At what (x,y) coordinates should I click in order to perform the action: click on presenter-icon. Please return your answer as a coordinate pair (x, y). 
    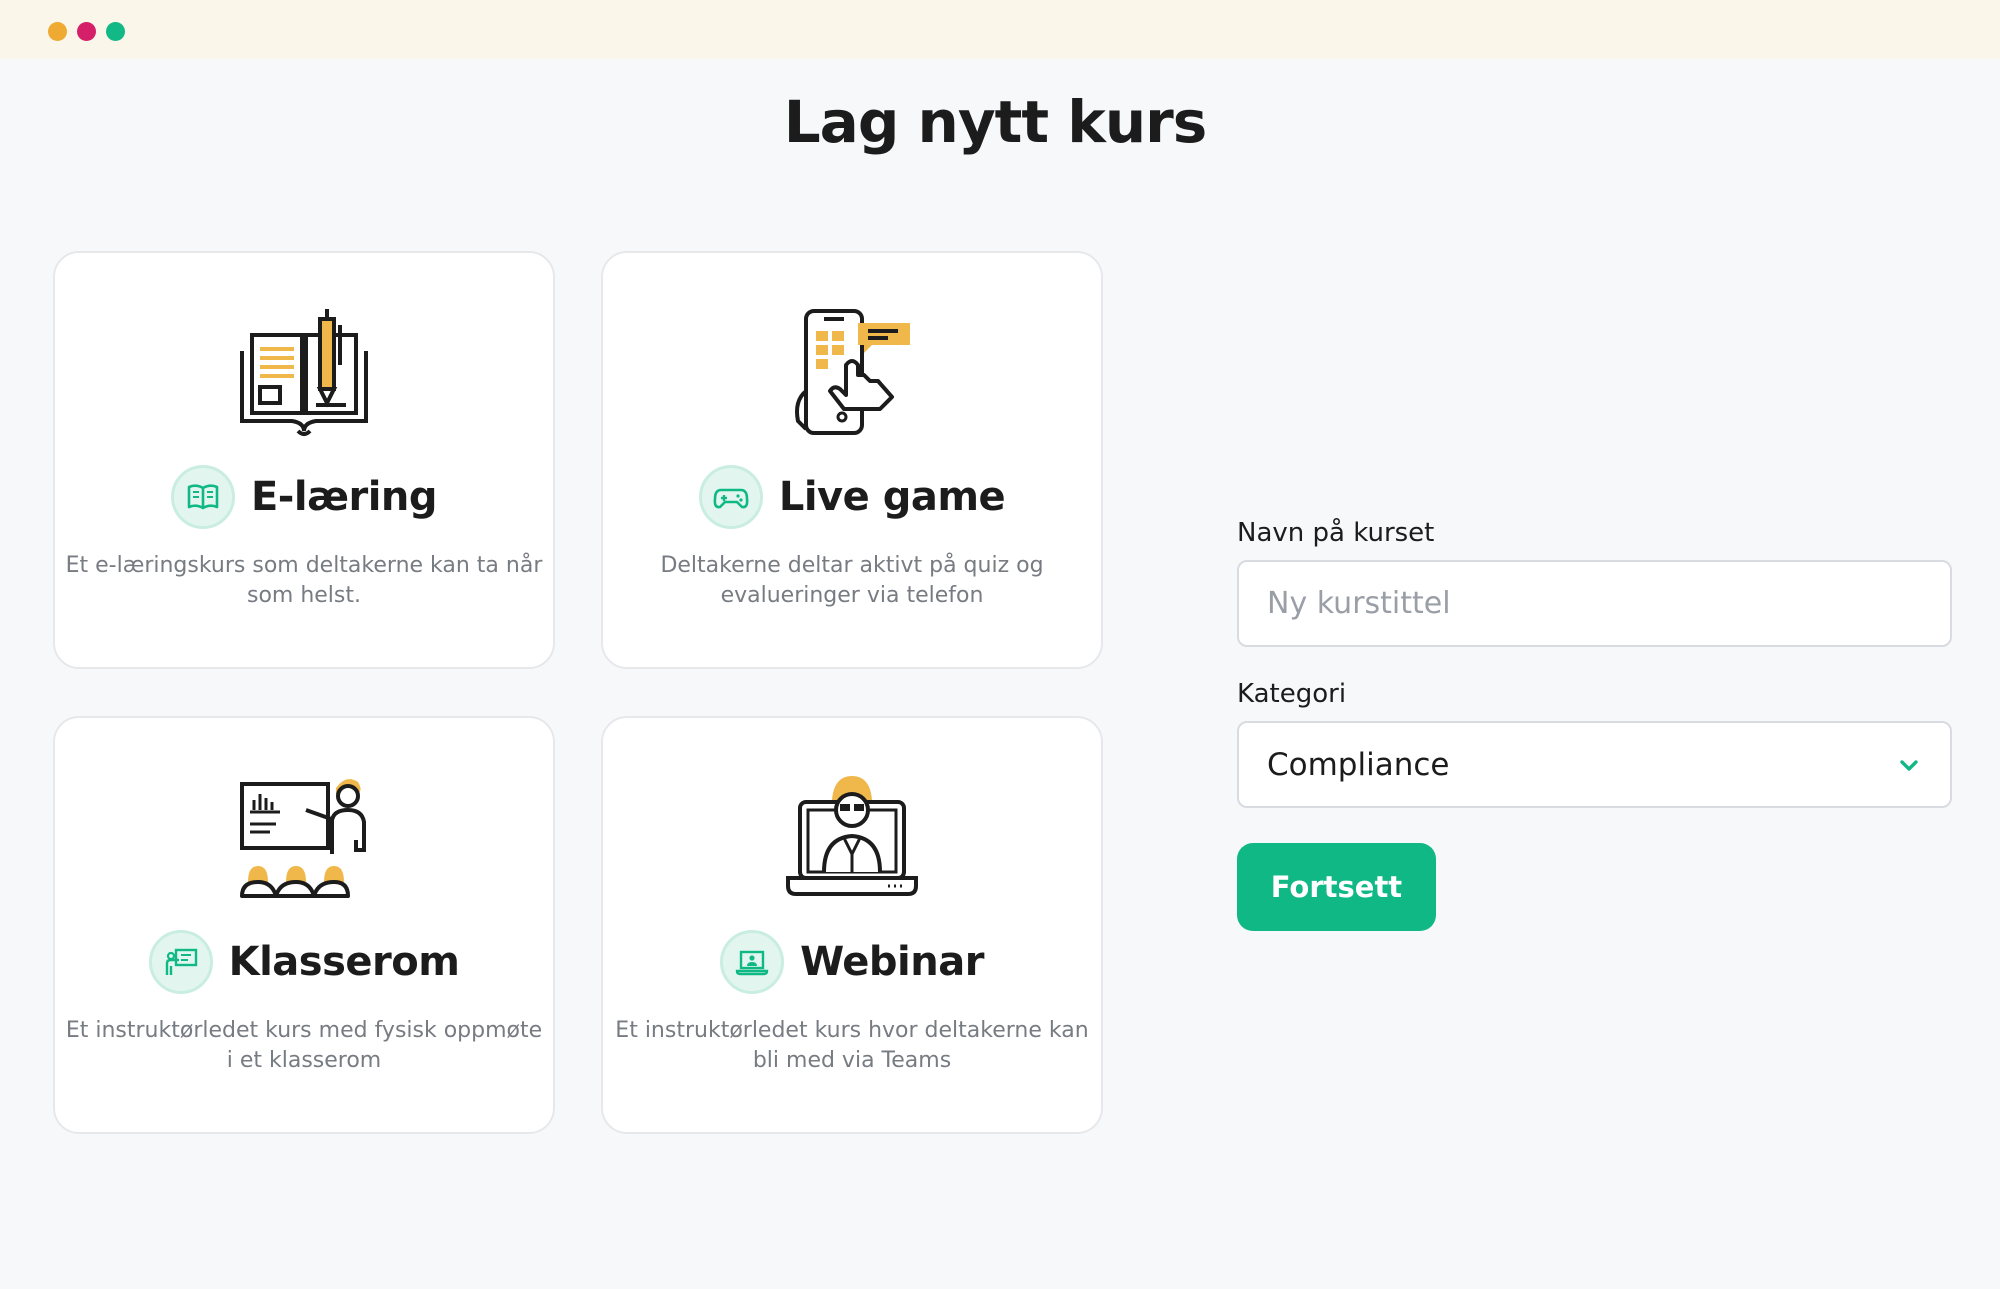
    Looking at the image, I should click on (180, 962).